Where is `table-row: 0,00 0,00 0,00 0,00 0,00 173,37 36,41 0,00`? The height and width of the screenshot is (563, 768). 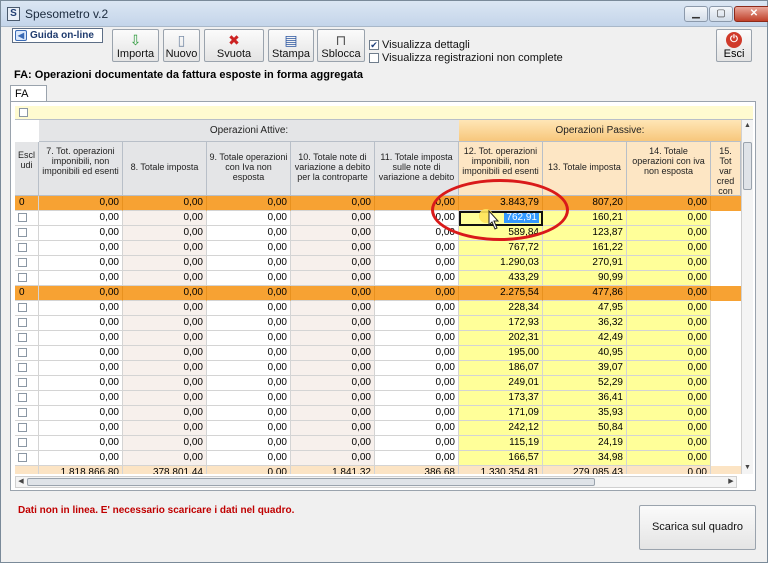 table-row: 0,00 0,00 0,00 0,00 0,00 173,37 36,41 0,00 is located at coordinates (378, 398).